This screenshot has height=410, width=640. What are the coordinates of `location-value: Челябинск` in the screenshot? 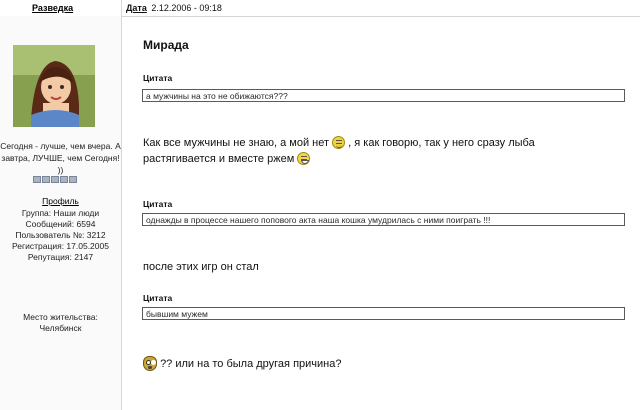 It's located at (60, 328).